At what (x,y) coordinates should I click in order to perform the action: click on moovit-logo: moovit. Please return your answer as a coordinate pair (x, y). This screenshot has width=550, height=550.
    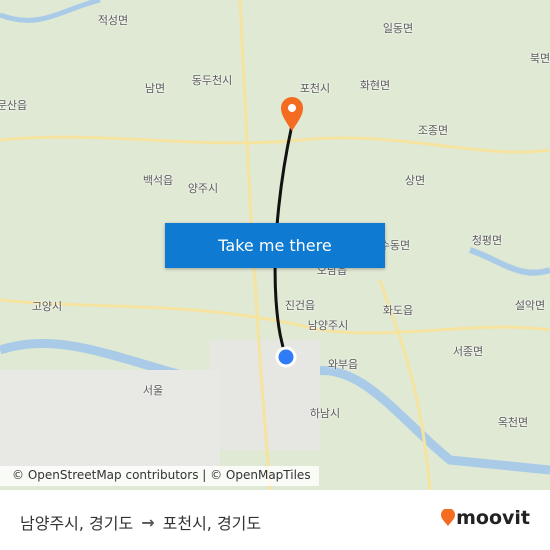
    Looking at the image, I should click on (485, 518).